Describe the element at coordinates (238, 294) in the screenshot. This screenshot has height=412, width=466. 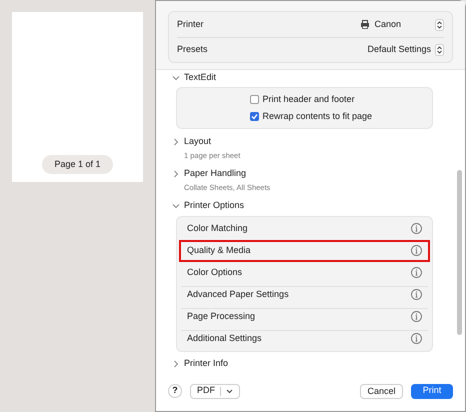
I see `row-label: Advanced Paper Settings` at that location.